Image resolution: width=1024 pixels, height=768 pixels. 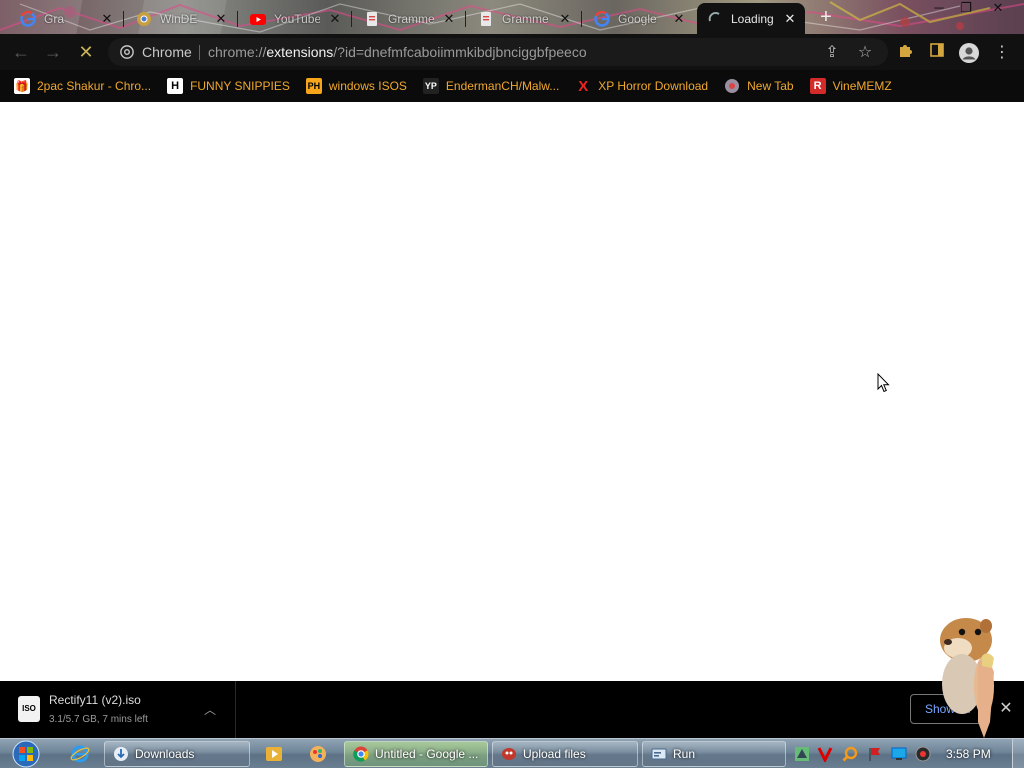 I want to click on stop-button: ✕, so click(x=86, y=52).